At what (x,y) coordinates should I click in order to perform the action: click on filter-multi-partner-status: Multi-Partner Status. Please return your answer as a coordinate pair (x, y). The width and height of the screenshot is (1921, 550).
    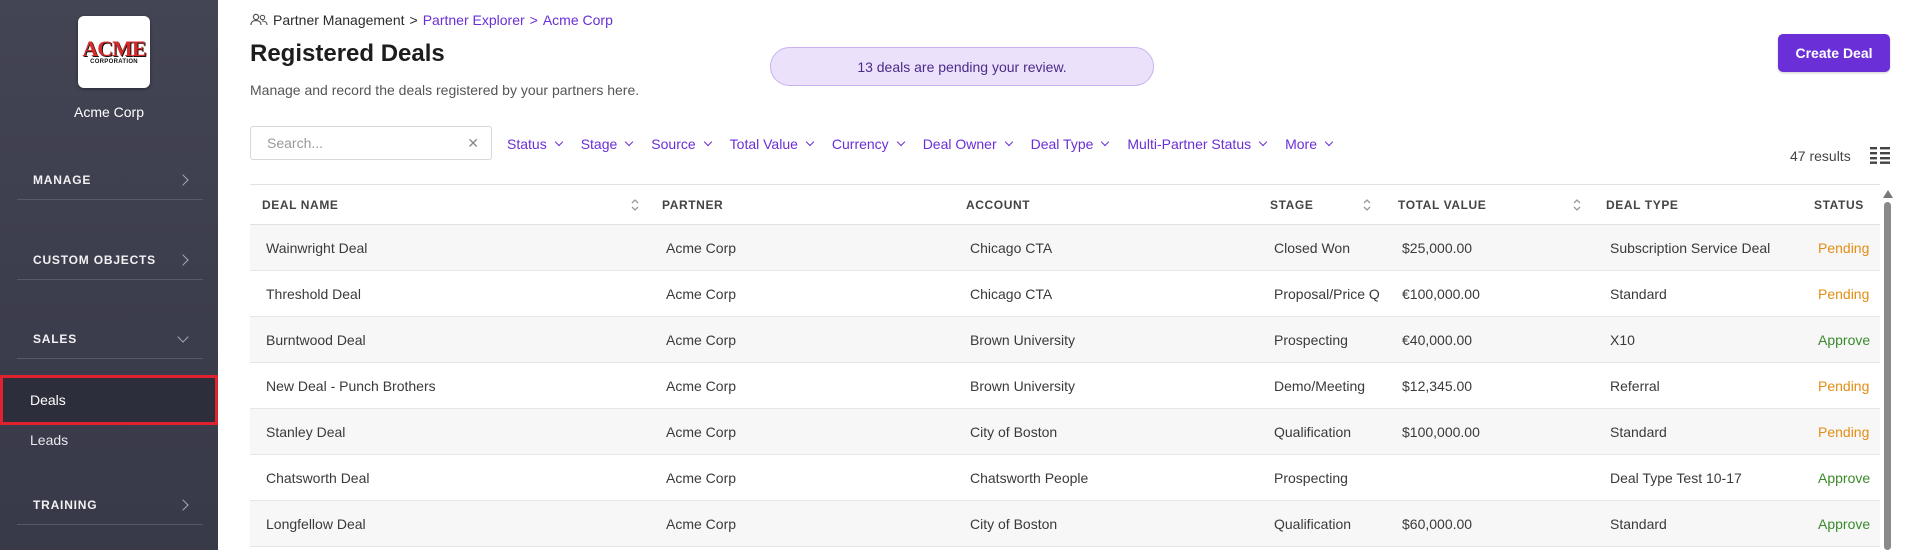
    Looking at the image, I should click on (1197, 144).